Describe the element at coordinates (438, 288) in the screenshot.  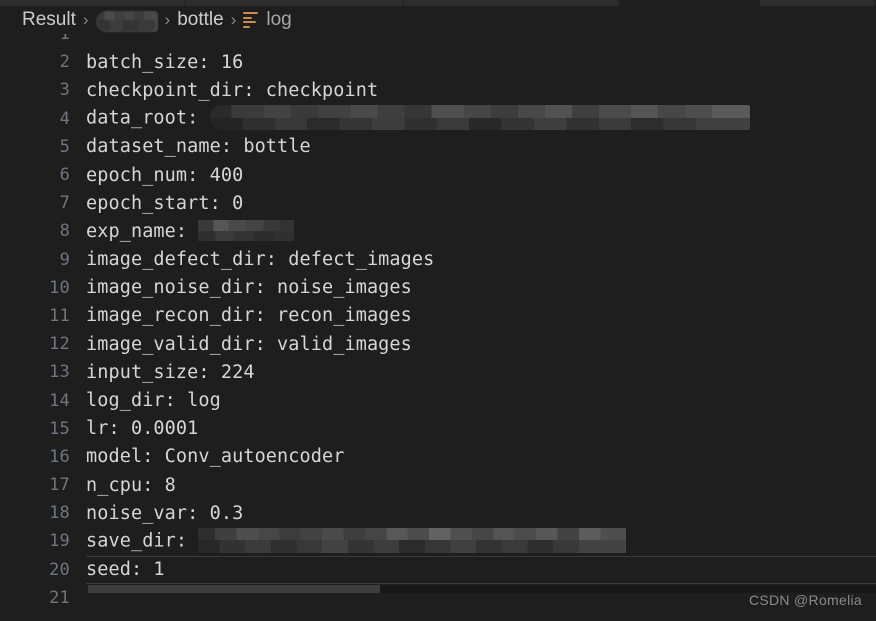
I see `code-line: 10 image_noise_dir: noise_images` at that location.